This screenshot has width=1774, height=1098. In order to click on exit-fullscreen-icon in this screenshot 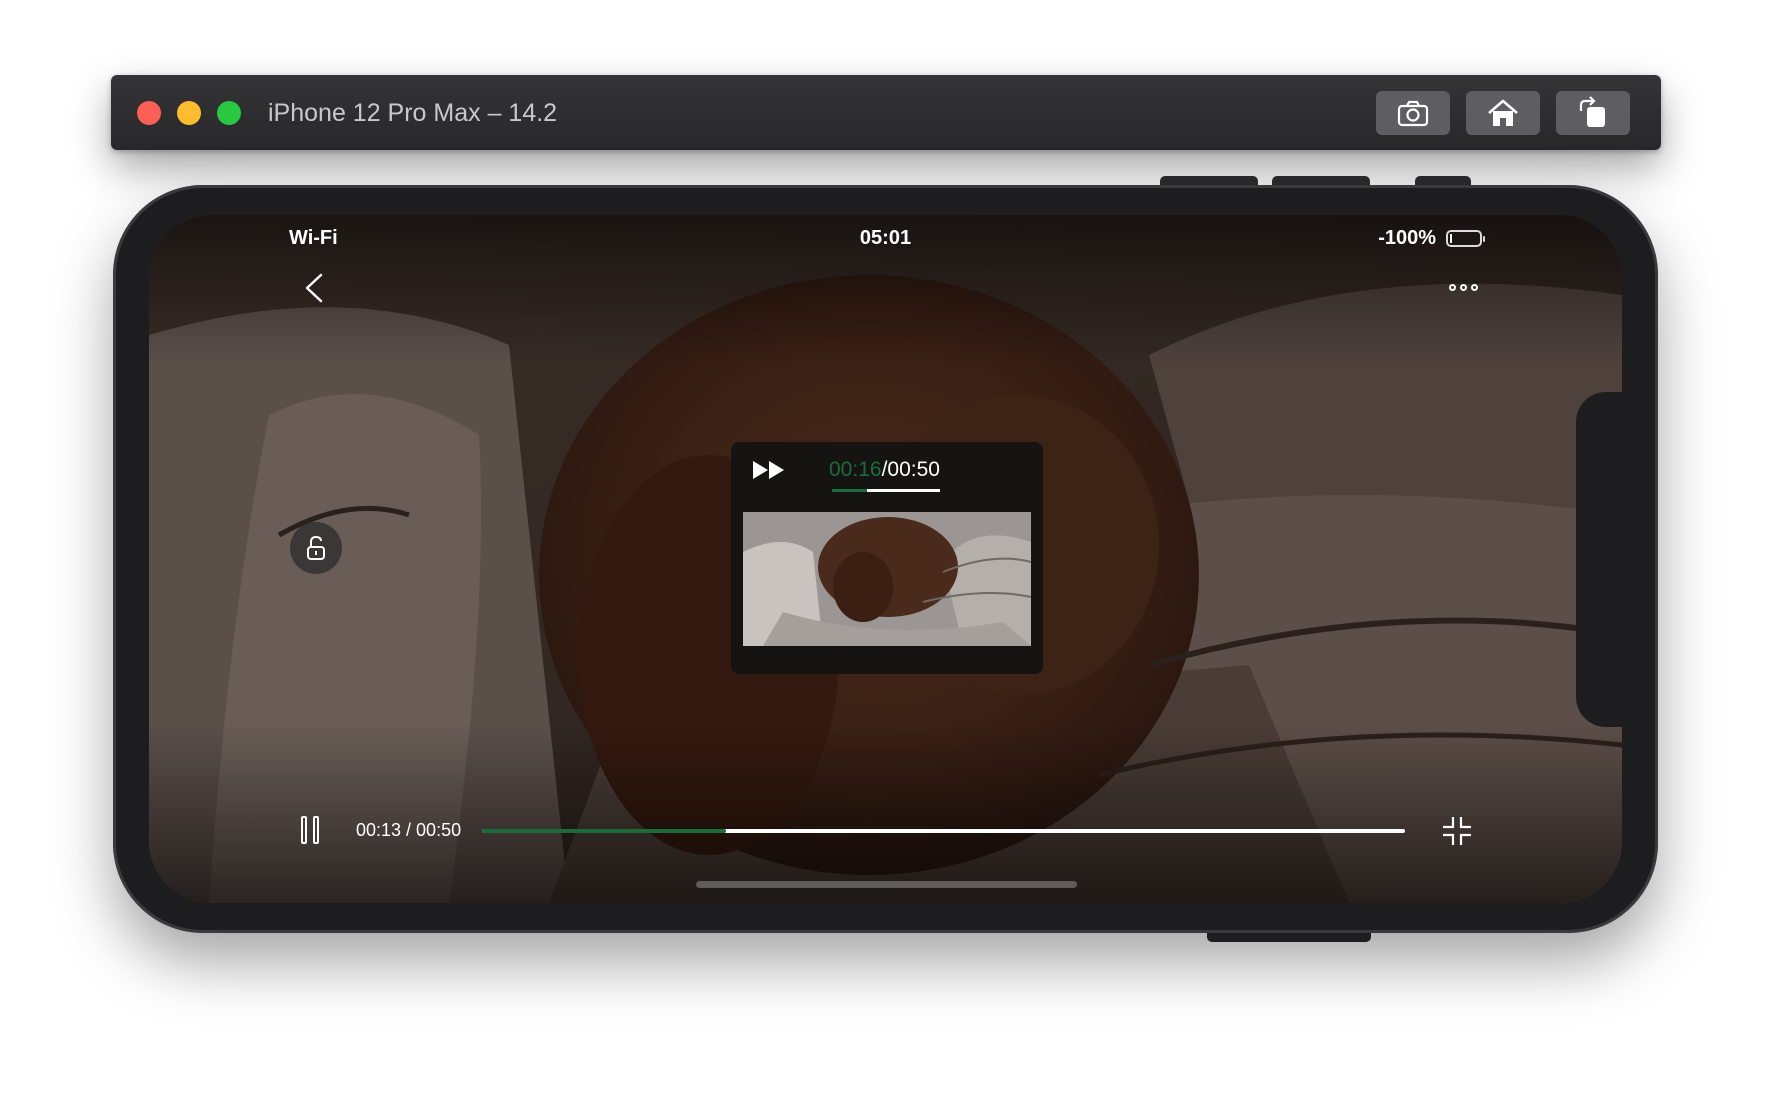, I will do `click(1457, 831)`.